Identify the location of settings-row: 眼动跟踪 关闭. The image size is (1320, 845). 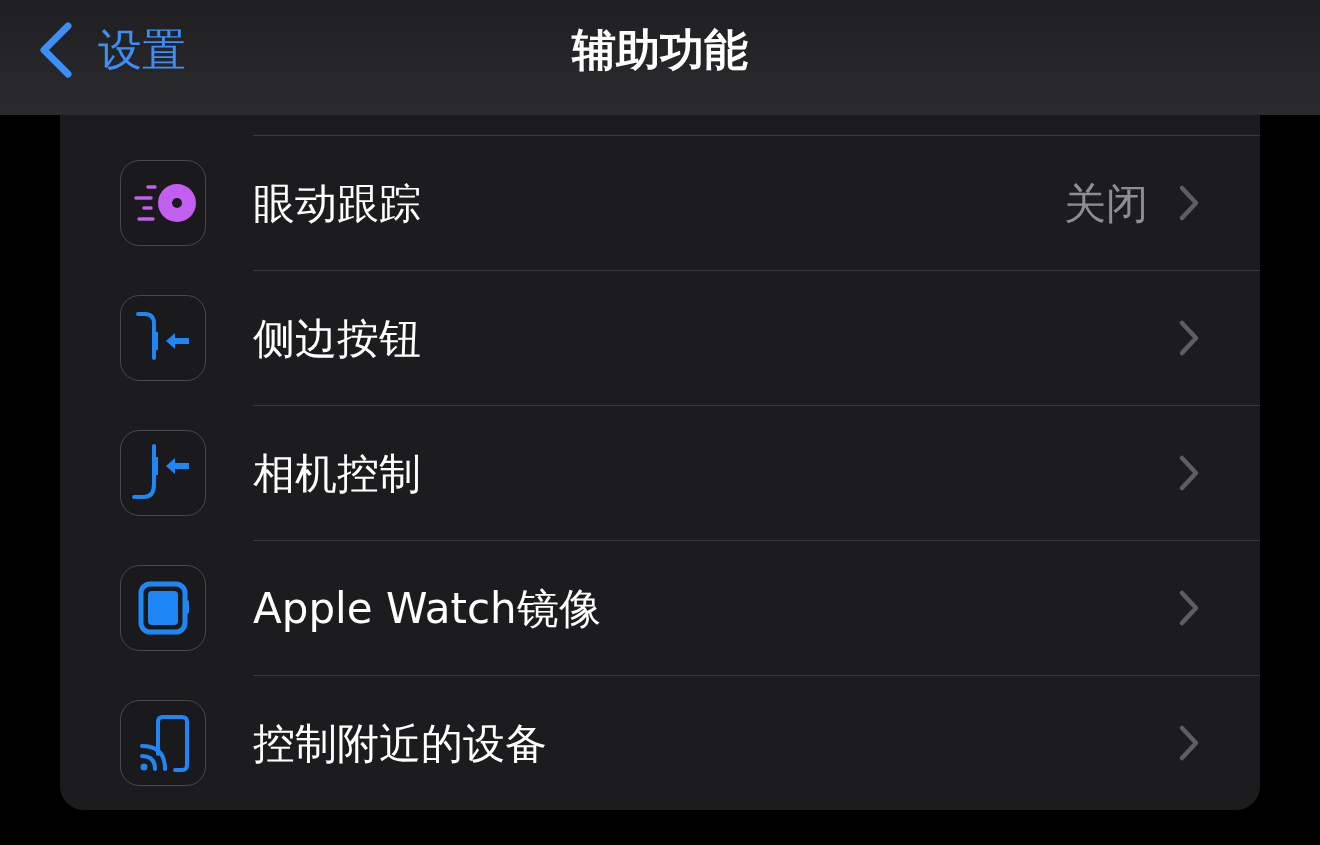
(660, 202).